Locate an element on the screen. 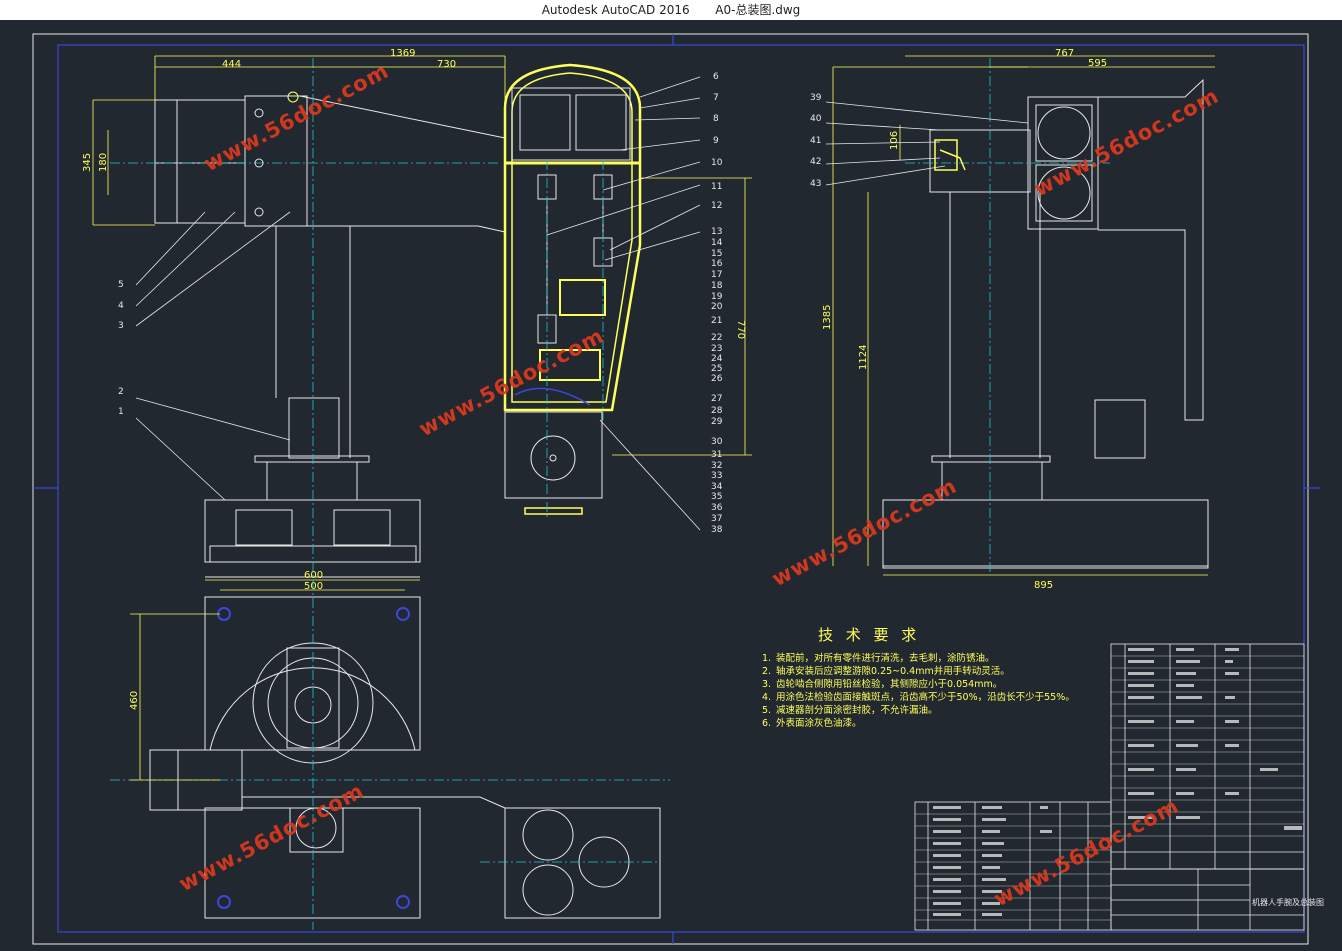  window-title-bar: Autodesk AutoCAD 2016 A0-总装图.dwg is located at coordinates (671, 10).